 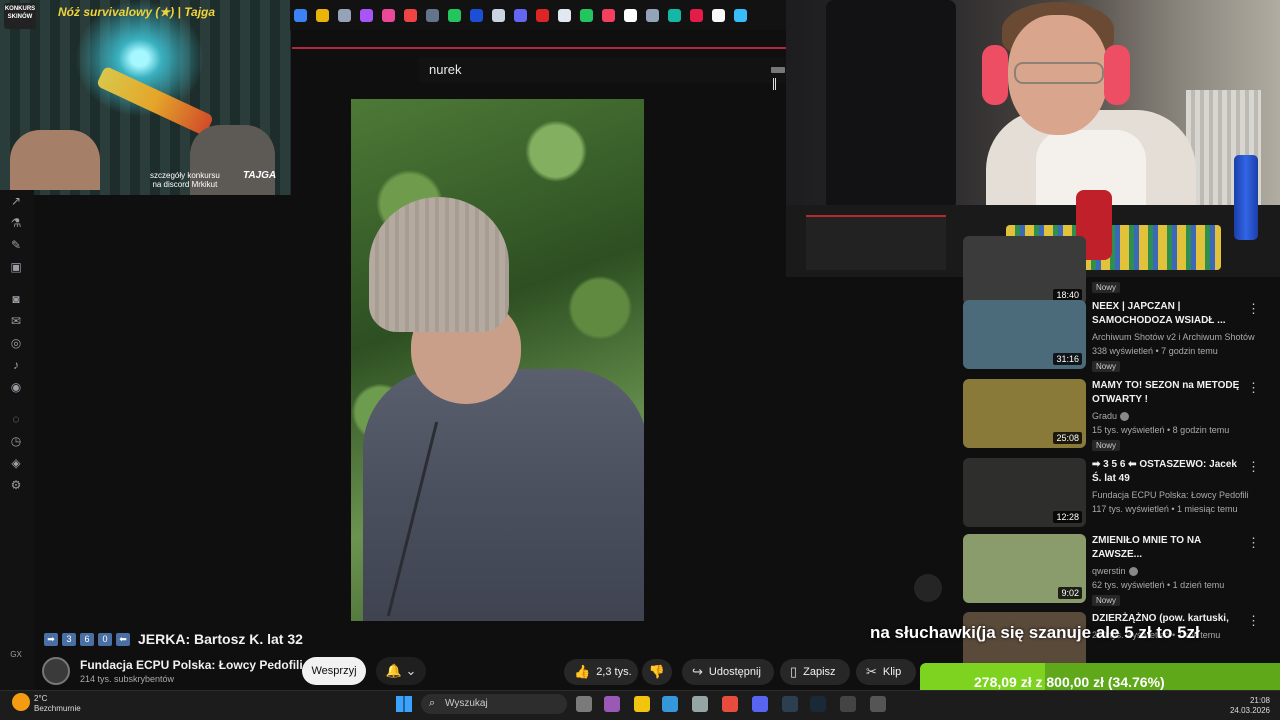 I want to click on browser-sidebar: ↗ ⚗ ✎ ▣ ◙ ✉ ◎ ♪ ◉ ◌ ◷ ◈ ⚙ GX, so click(x=17, y=440).